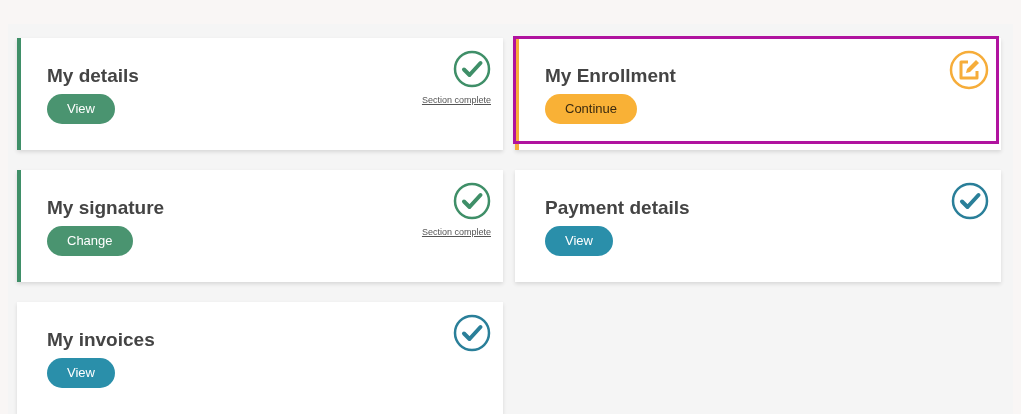  I want to click on card-title: My details, so click(93, 76).